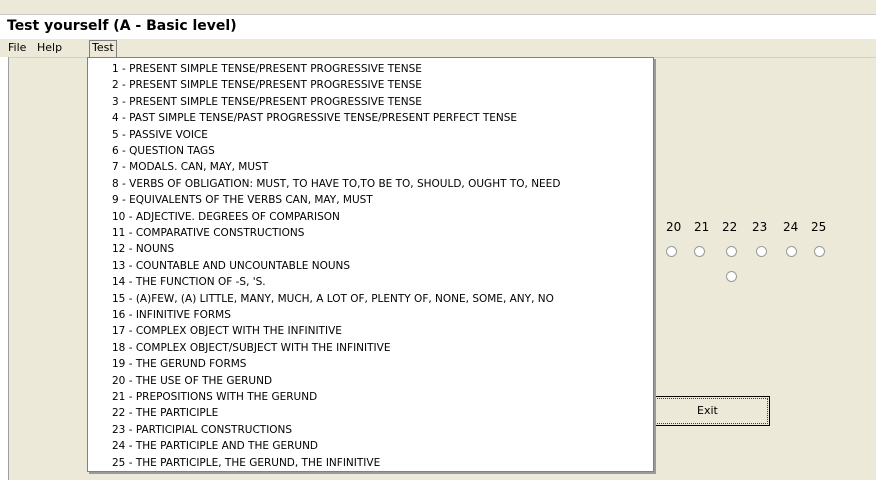 The image size is (876, 480). What do you see at coordinates (791, 227) in the screenshot?
I see `question-number-24: 24` at bounding box center [791, 227].